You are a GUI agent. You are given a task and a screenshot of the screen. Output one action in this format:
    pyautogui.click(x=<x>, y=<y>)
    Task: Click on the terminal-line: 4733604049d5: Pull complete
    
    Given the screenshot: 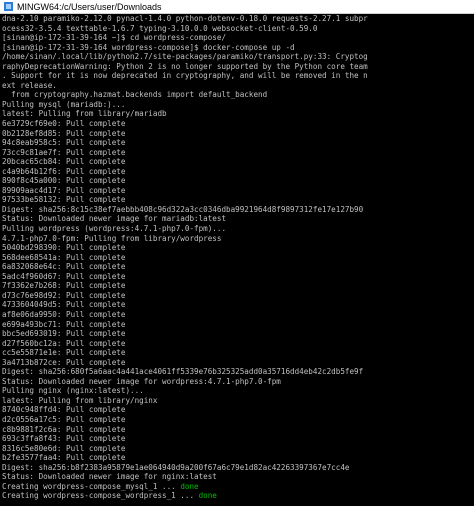 What is the action you would take?
    pyautogui.click(x=238, y=305)
    